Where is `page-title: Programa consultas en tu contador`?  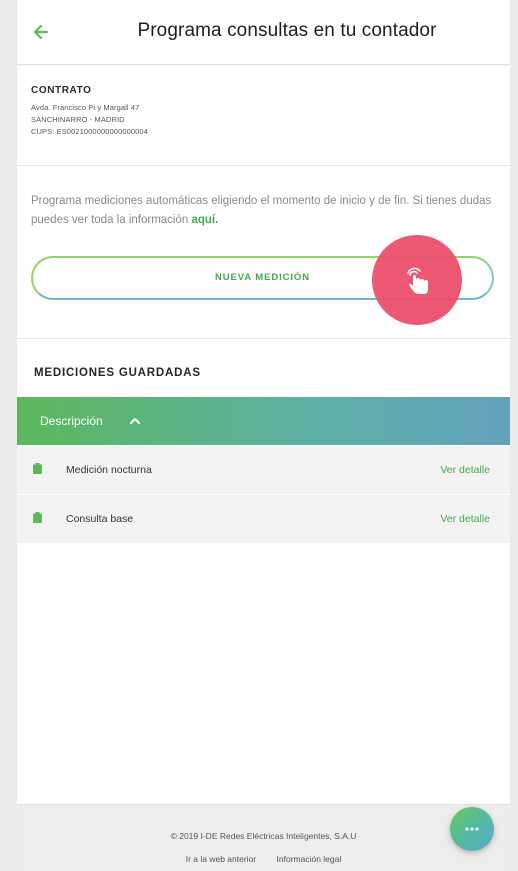 page-title: Programa consultas en tu contador is located at coordinates (287, 30).